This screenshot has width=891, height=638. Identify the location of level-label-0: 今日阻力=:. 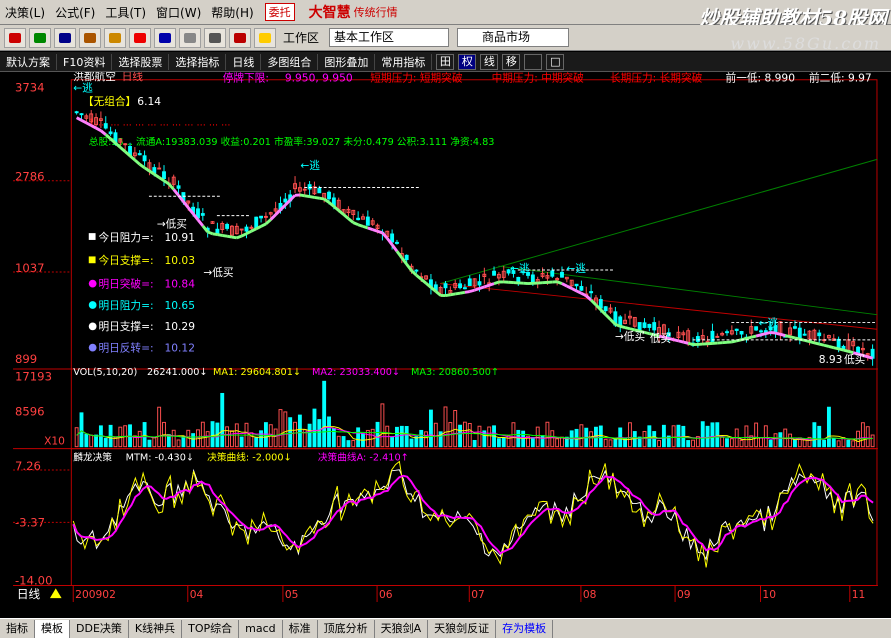
(125, 237).